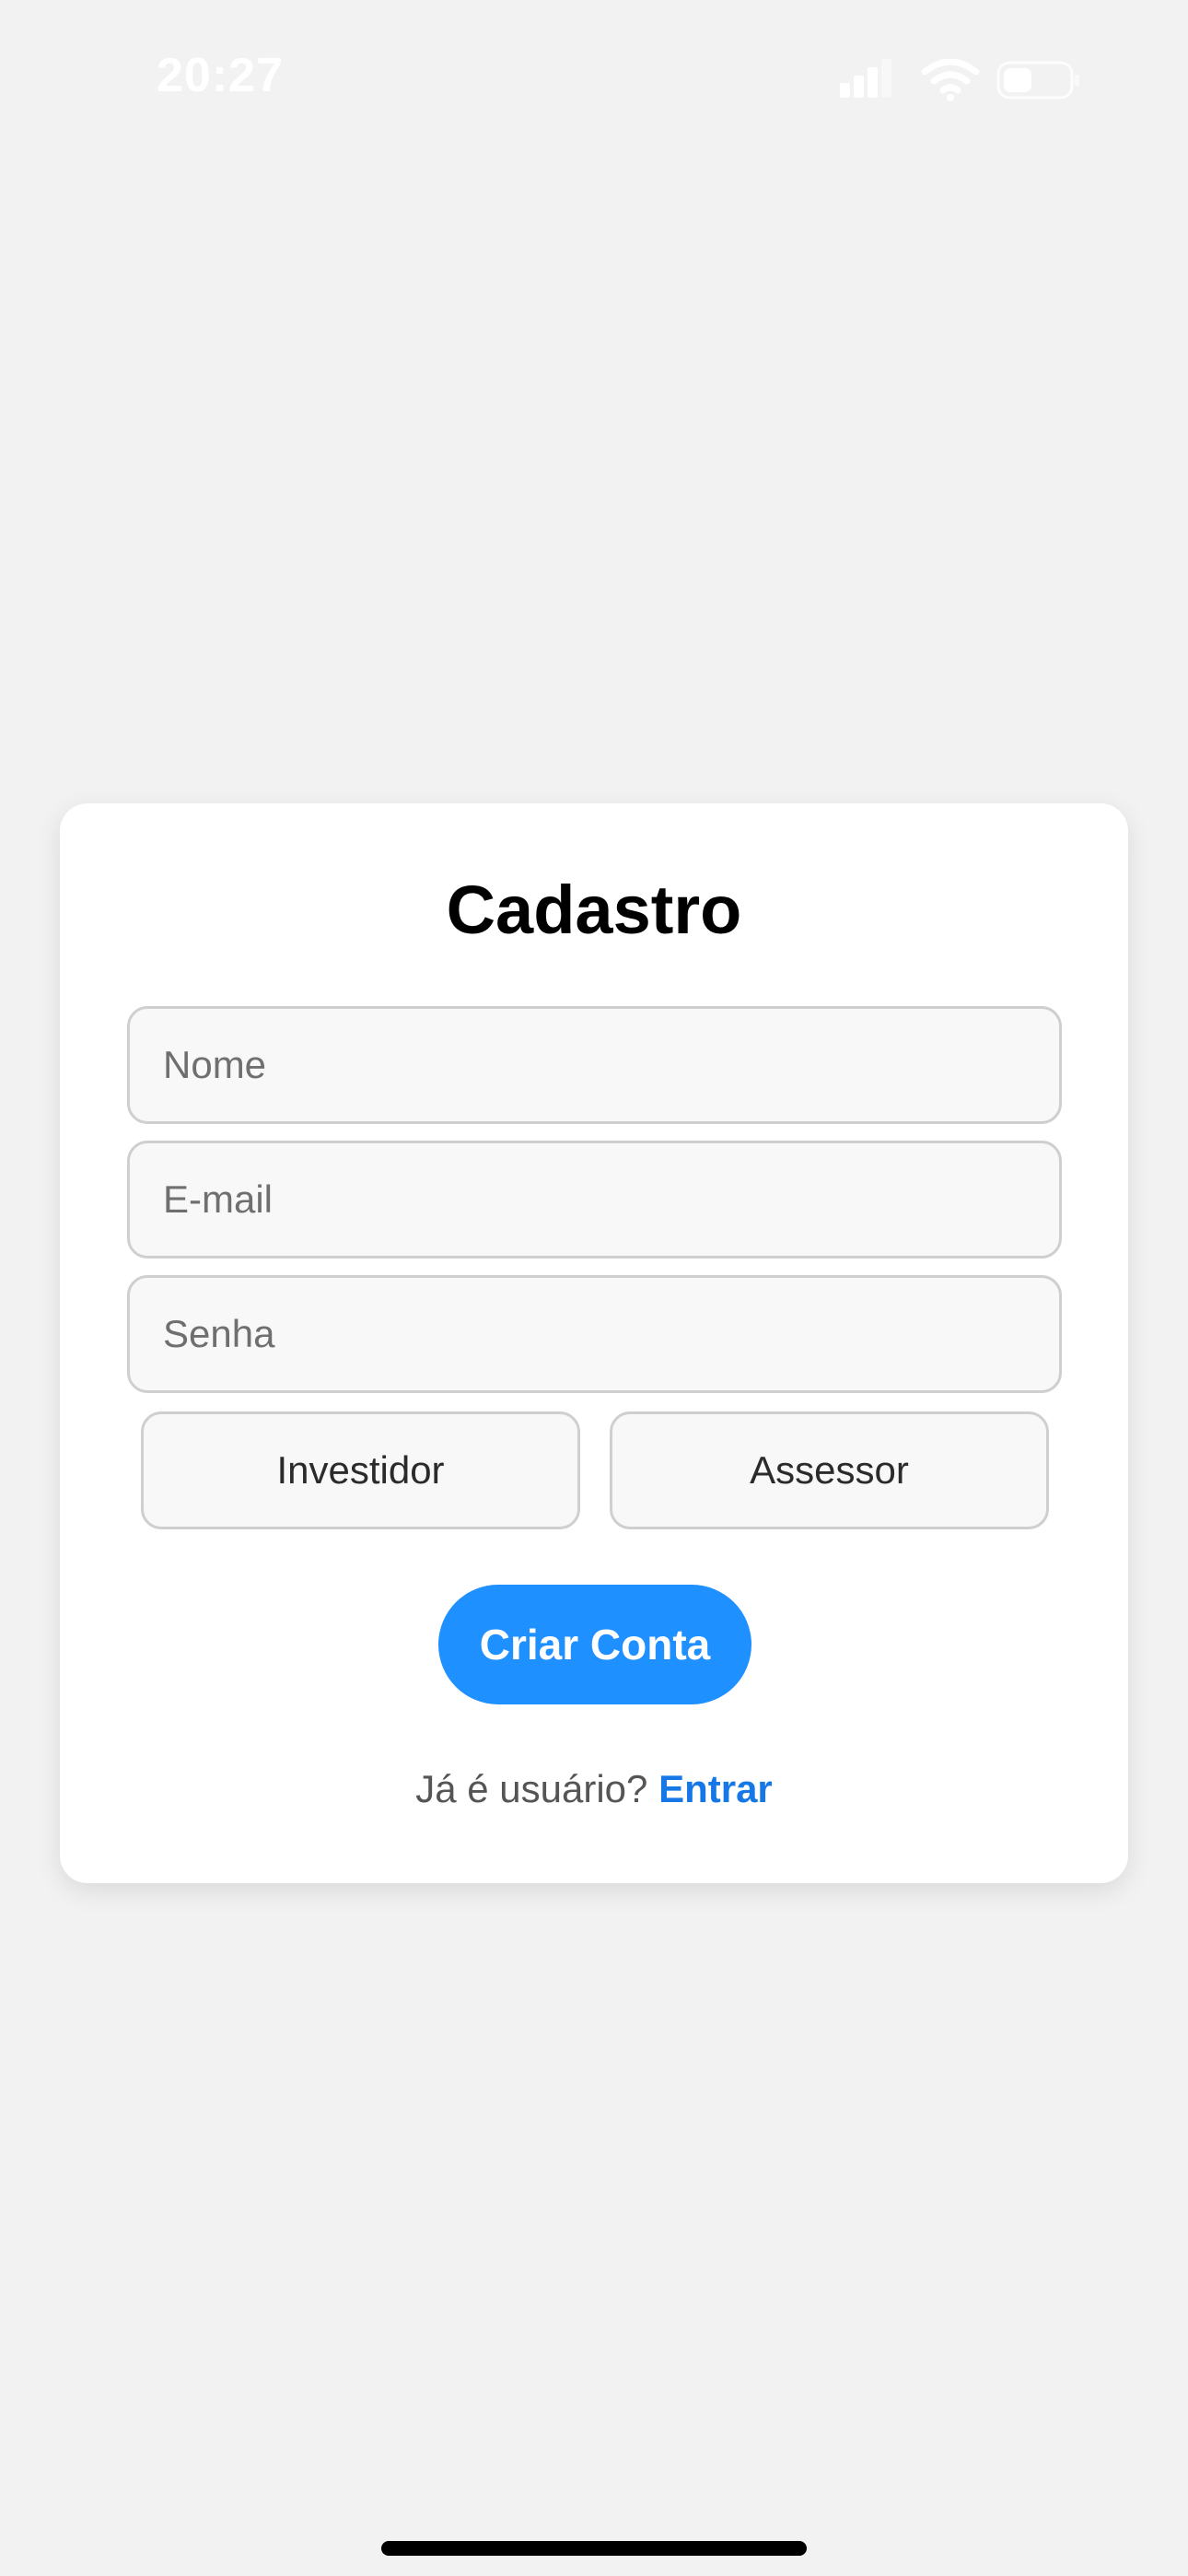  What do you see at coordinates (220, 75) in the screenshot?
I see `status-time: 20:27` at bounding box center [220, 75].